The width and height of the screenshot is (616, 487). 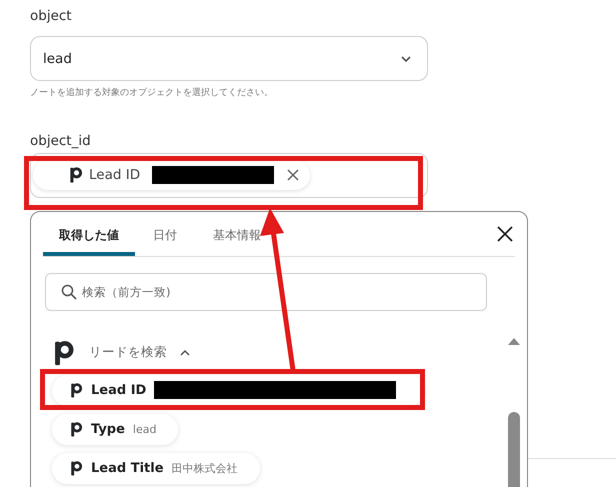 I want to click on list-item: Lead Title 田中株式会社, so click(x=156, y=468).